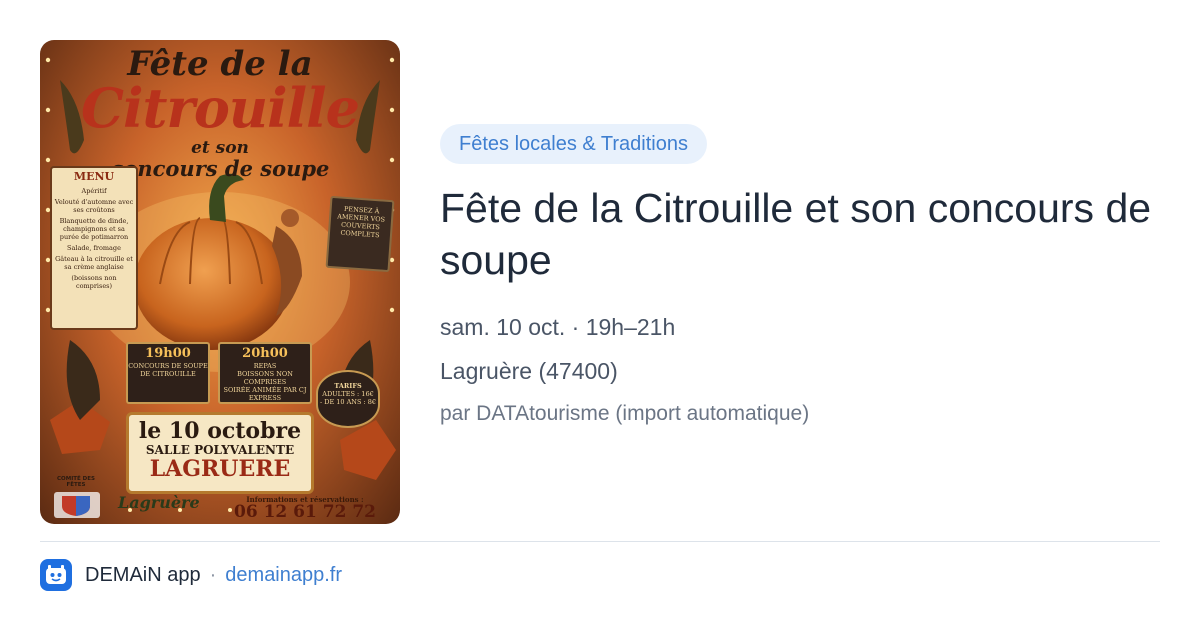 This screenshot has width=1200, height=630. What do you see at coordinates (305, 512) in the screenshot?
I see `poster-phone: 06 12 61 72 72` at bounding box center [305, 512].